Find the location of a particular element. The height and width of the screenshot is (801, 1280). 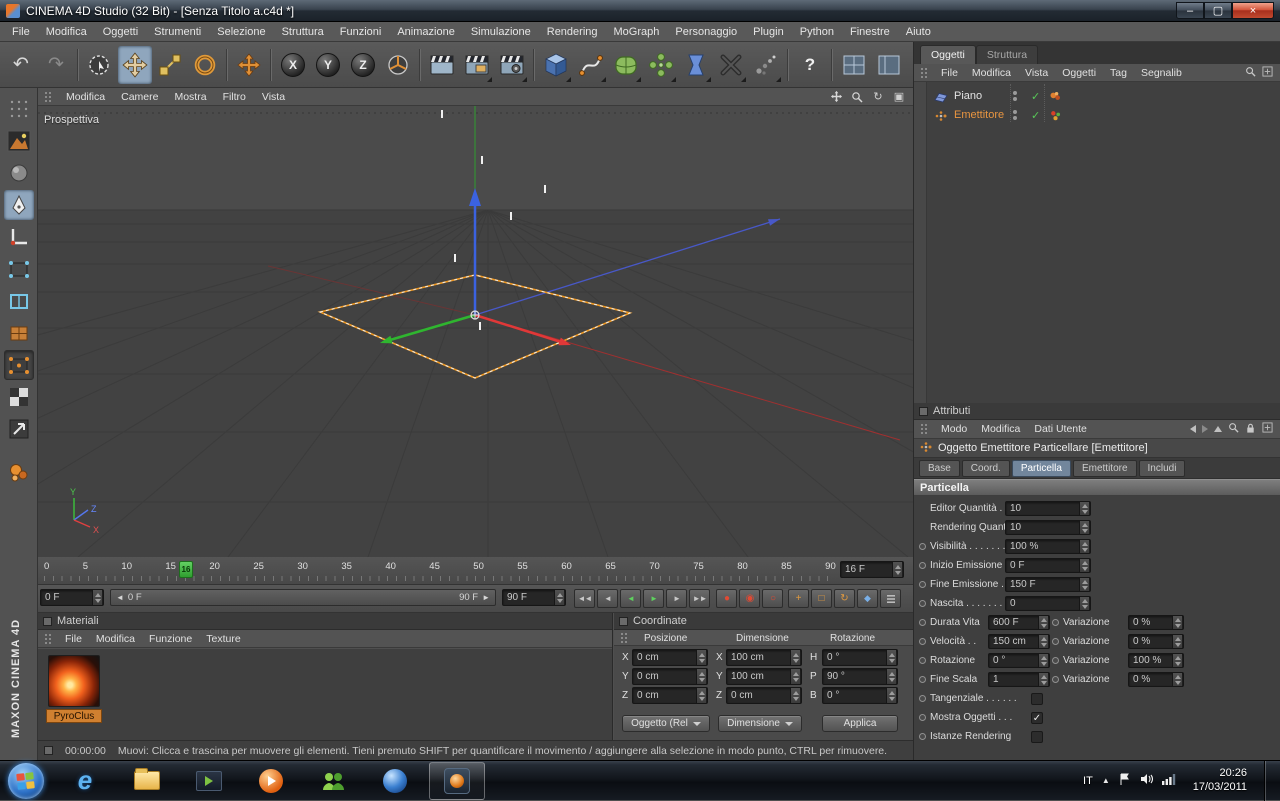

prev-frame-button: ◄ is located at coordinates (607, 598).